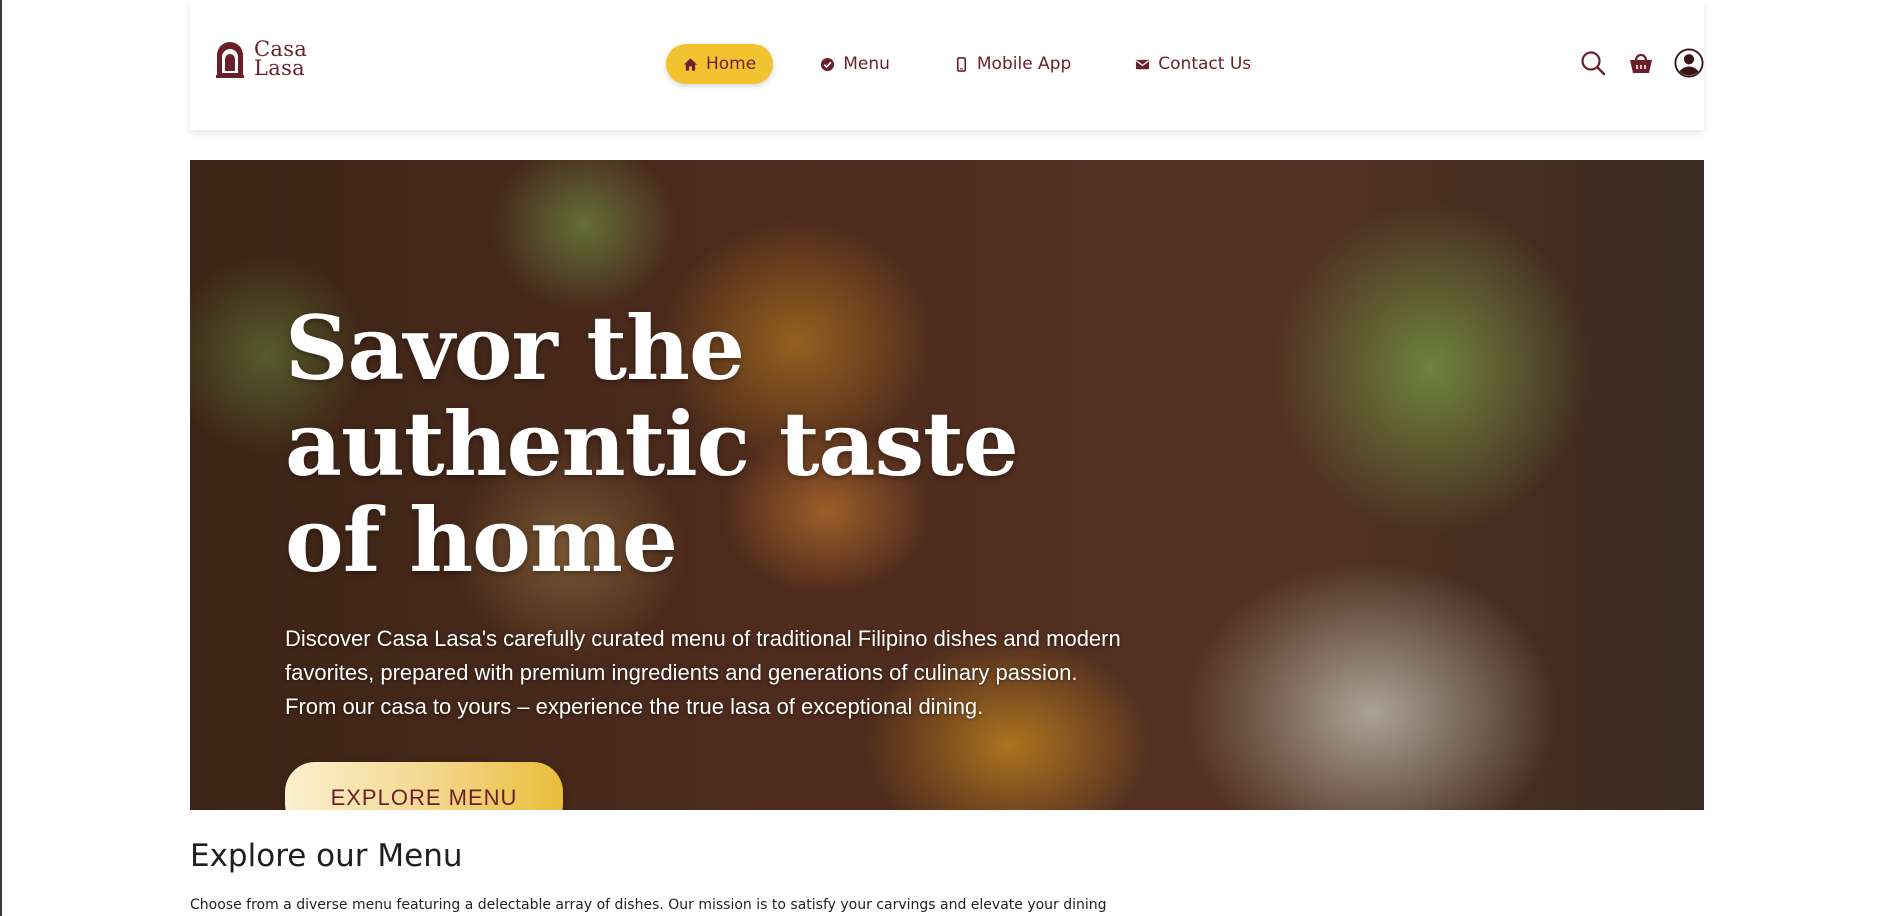  Describe the element at coordinates (731, 64) in the screenshot. I see `nav-item-label: Home` at that location.